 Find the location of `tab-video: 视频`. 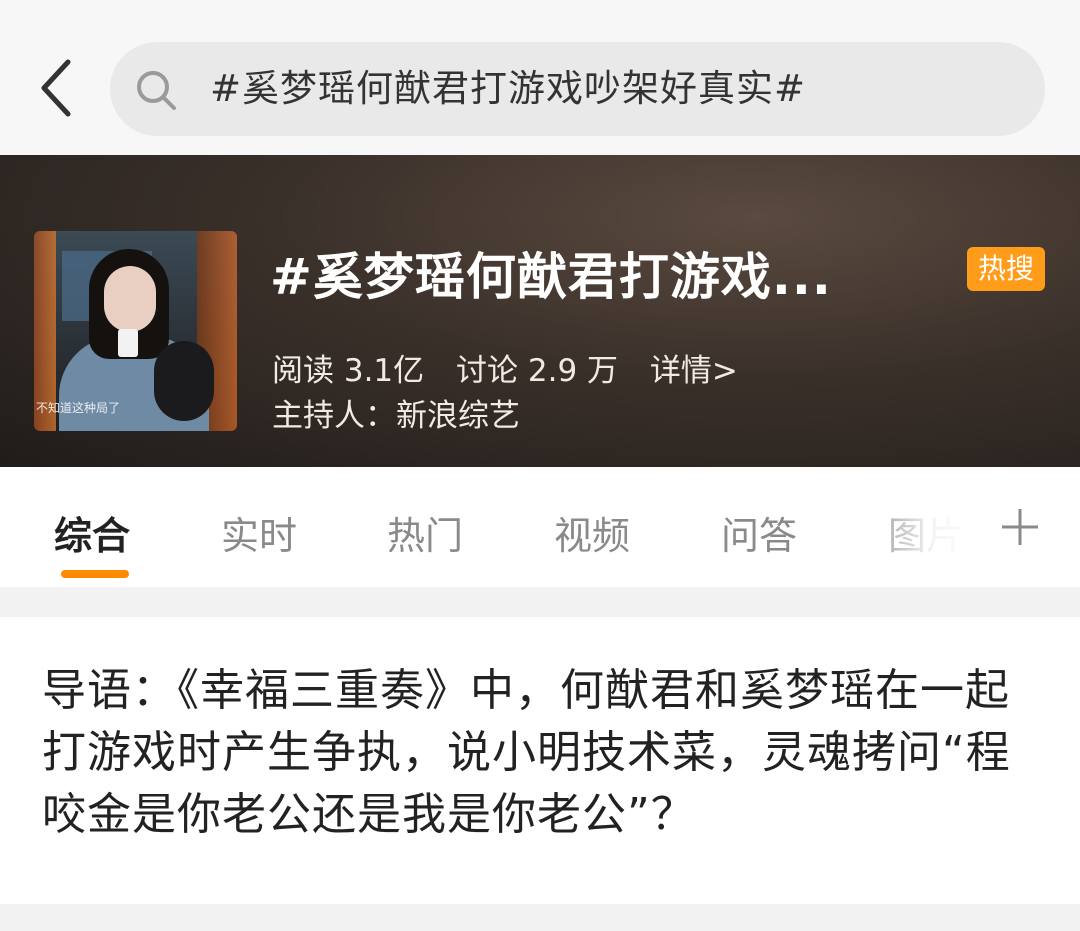

tab-video: 视频 is located at coordinates (592, 532).